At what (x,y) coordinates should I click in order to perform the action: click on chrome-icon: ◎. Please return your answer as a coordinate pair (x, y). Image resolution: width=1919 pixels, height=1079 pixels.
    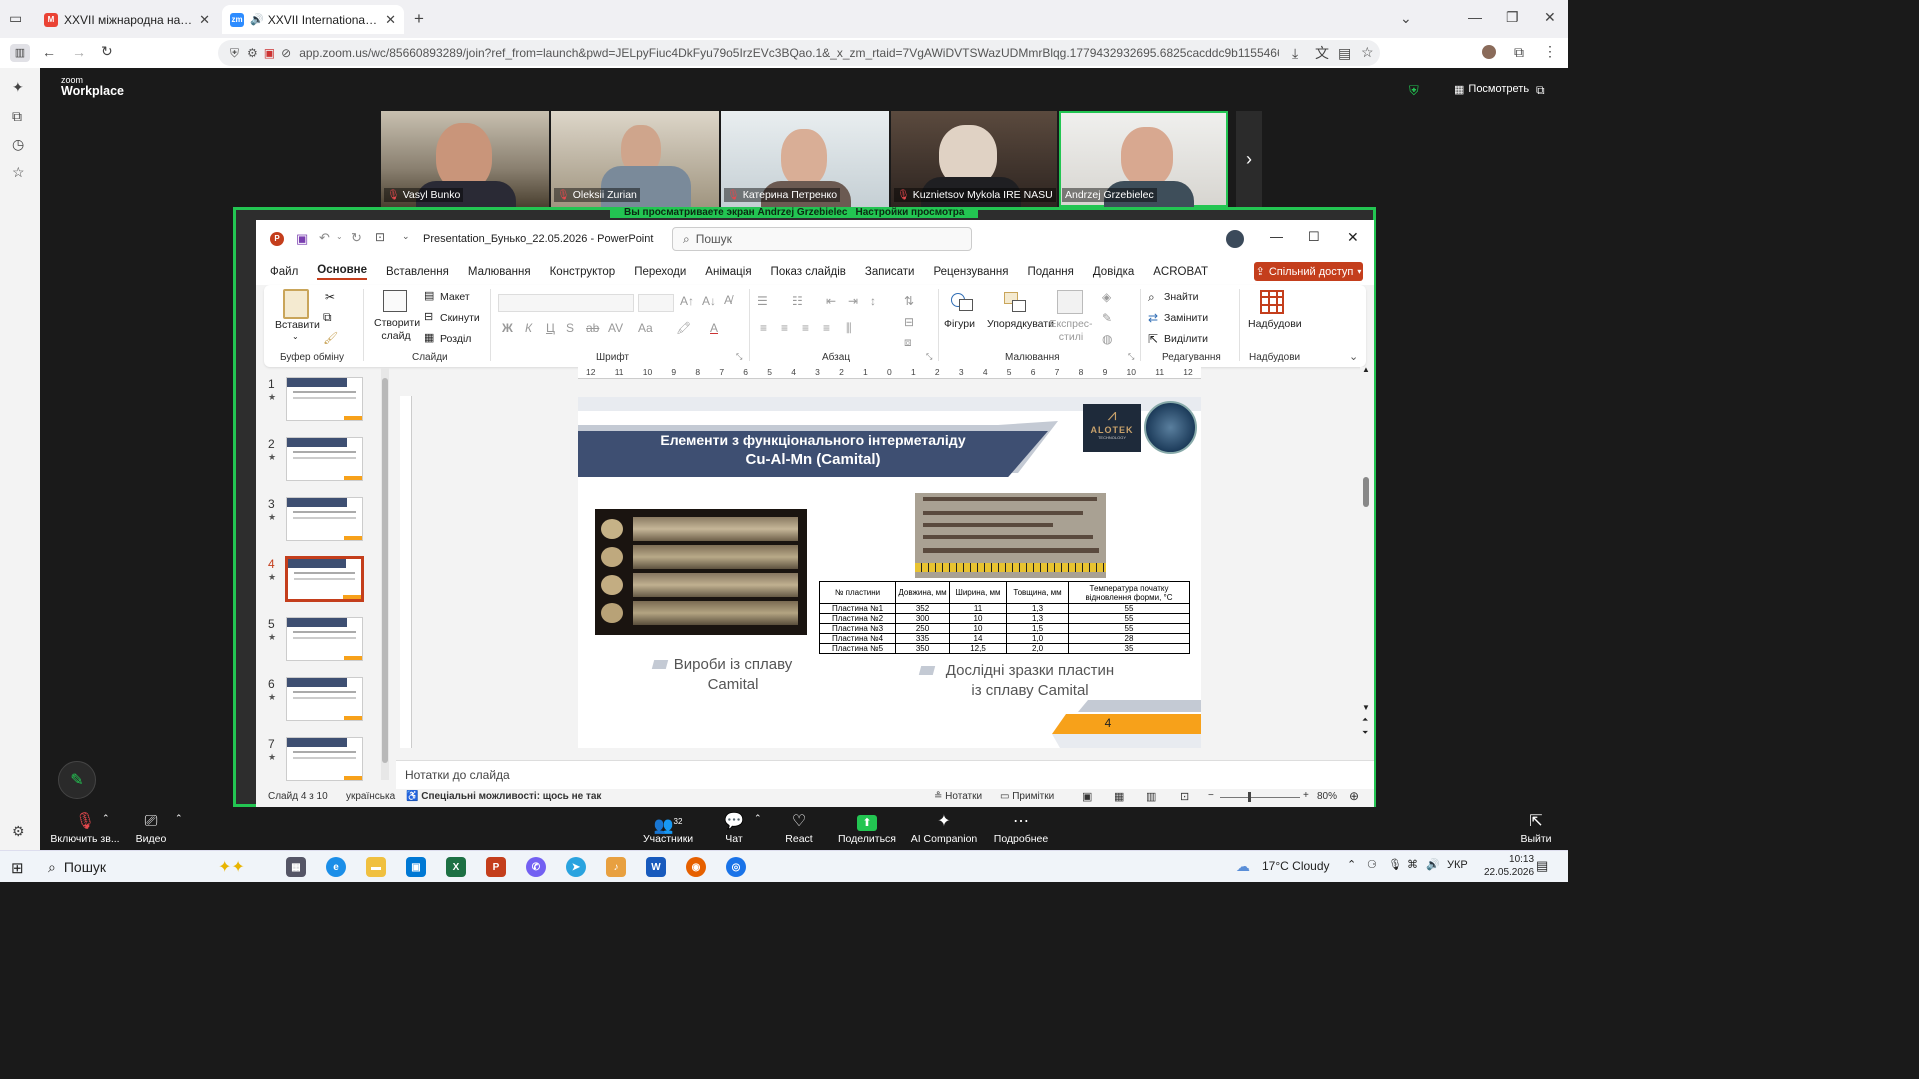
    Looking at the image, I should click on (736, 867).